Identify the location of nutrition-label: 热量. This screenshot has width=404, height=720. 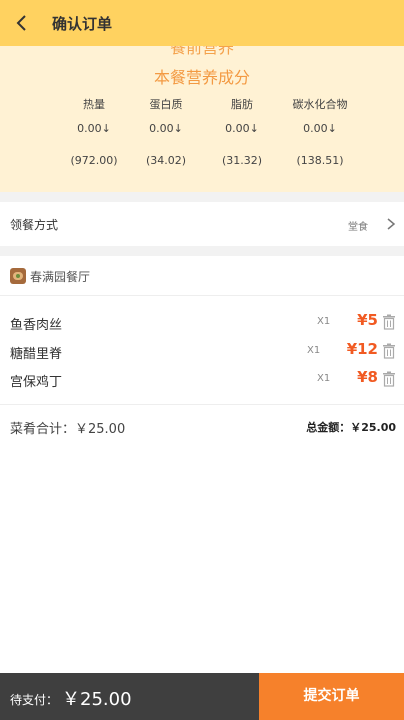
(94, 104).